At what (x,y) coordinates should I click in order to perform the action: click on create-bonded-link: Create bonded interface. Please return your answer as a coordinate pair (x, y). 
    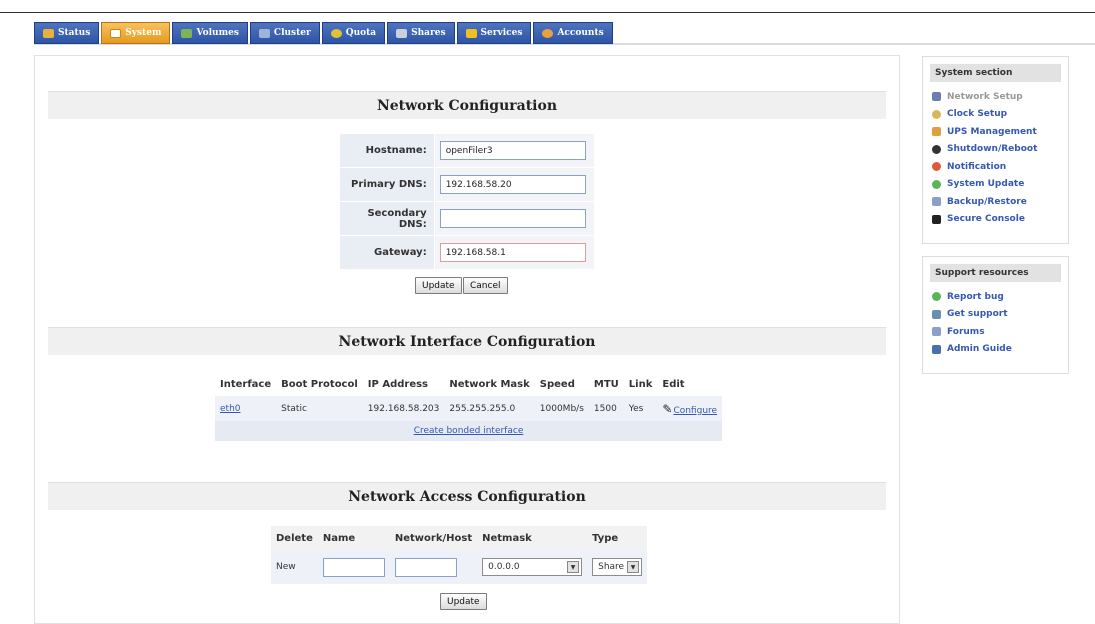
    Looking at the image, I should click on (469, 431).